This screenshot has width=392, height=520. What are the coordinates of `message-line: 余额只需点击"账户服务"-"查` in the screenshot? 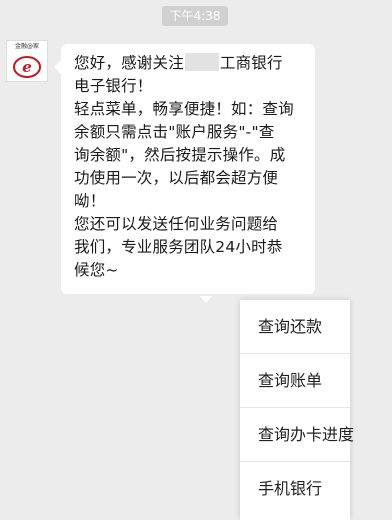 It's located at (174, 132).